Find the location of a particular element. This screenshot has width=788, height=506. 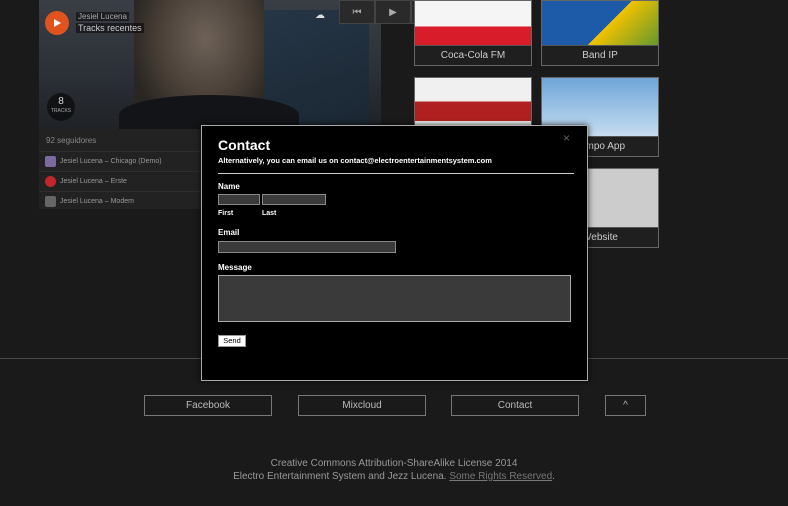

send-button: Send is located at coordinates (232, 341).